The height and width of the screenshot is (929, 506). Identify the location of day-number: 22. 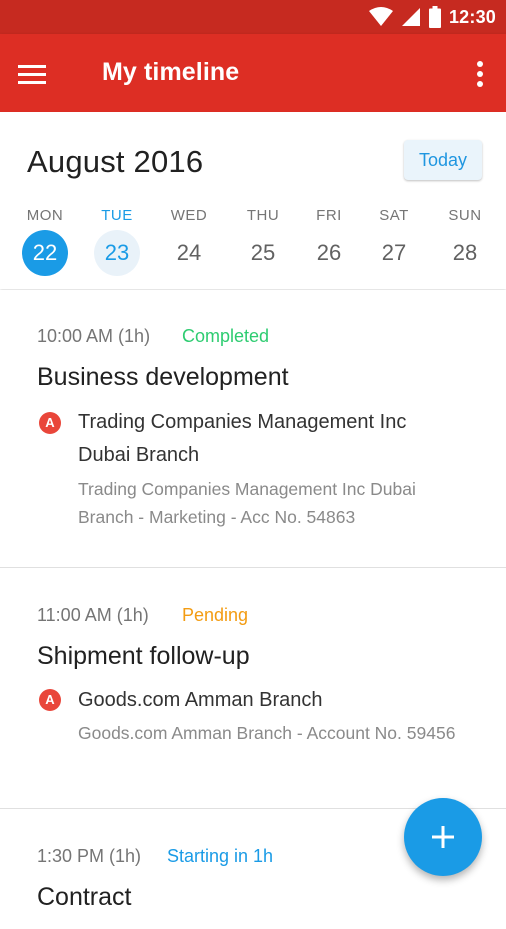
(45, 253).